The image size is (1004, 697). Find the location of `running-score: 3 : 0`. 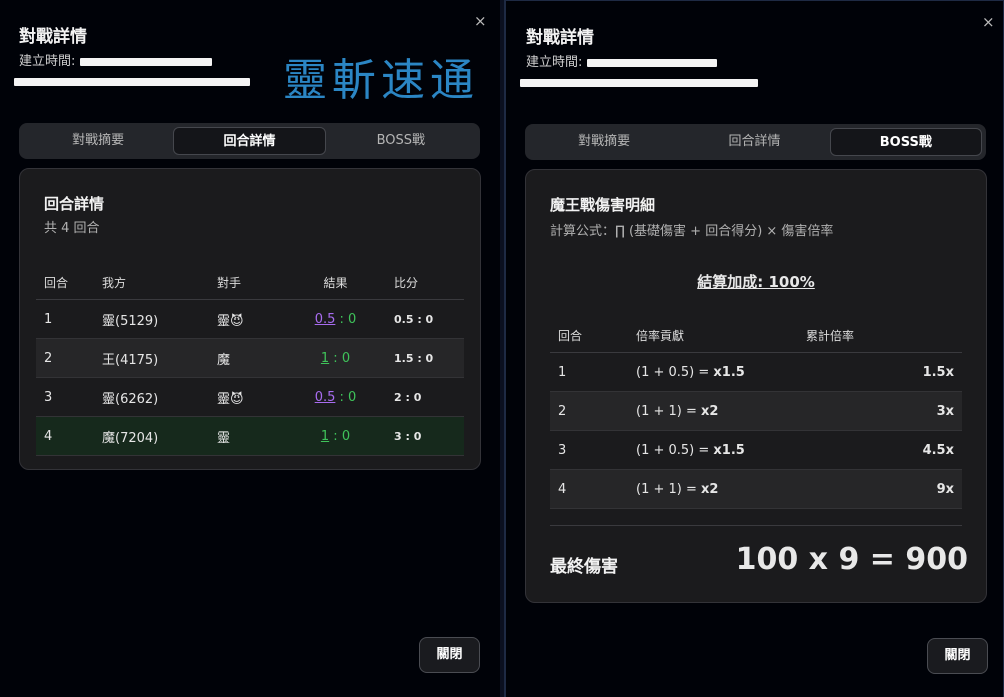

running-score: 3 : 0 is located at coordinates (421, 436).